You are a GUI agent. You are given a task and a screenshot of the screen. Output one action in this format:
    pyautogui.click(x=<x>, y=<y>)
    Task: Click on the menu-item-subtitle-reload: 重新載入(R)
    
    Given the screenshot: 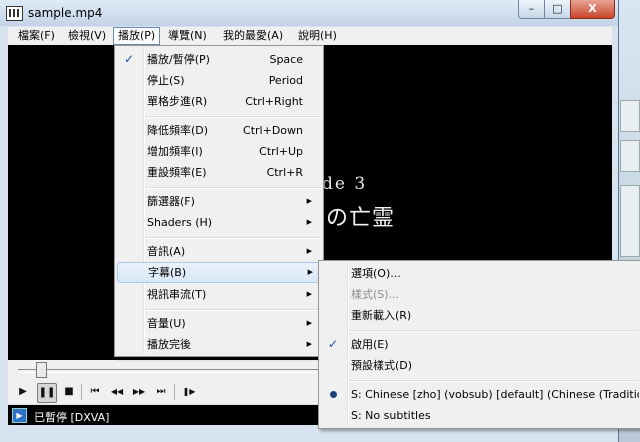 What is the action you would take?
    pyautogui.click(x=480, y=315)
    